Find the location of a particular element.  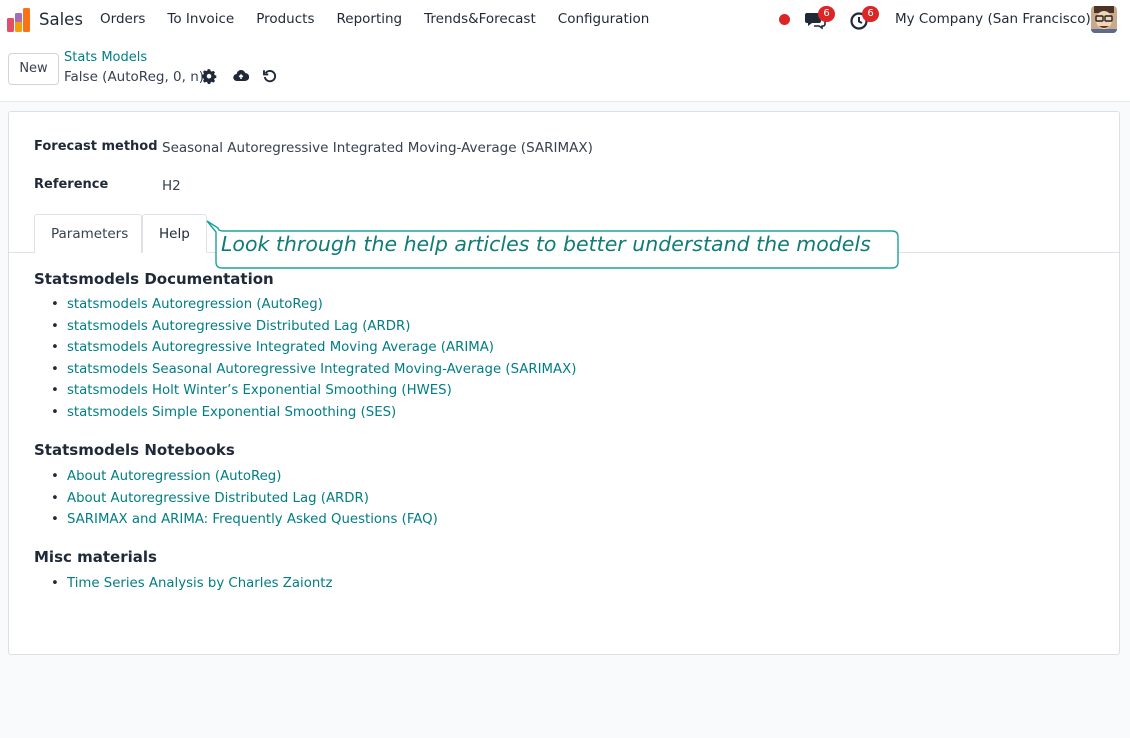

link-notebook-autoreg: About Autoregression (AutoReg) is located at coordinates (244, 480).